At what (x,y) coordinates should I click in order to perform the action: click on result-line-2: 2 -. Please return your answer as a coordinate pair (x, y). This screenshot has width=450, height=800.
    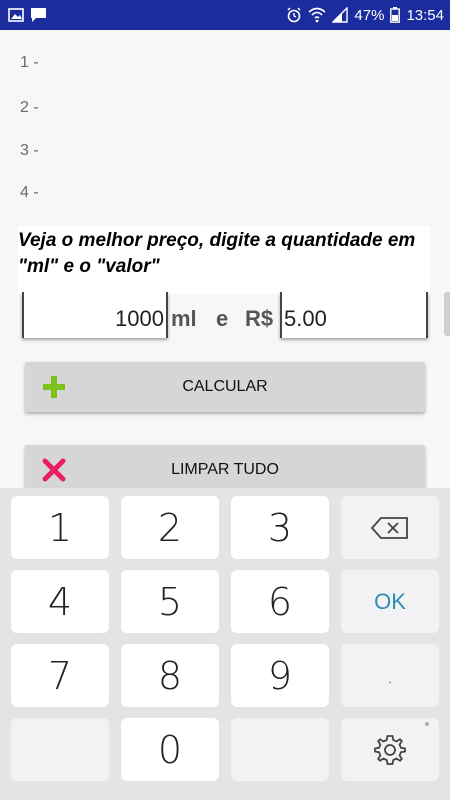
    Looking at the image, I should click on (29, 107).